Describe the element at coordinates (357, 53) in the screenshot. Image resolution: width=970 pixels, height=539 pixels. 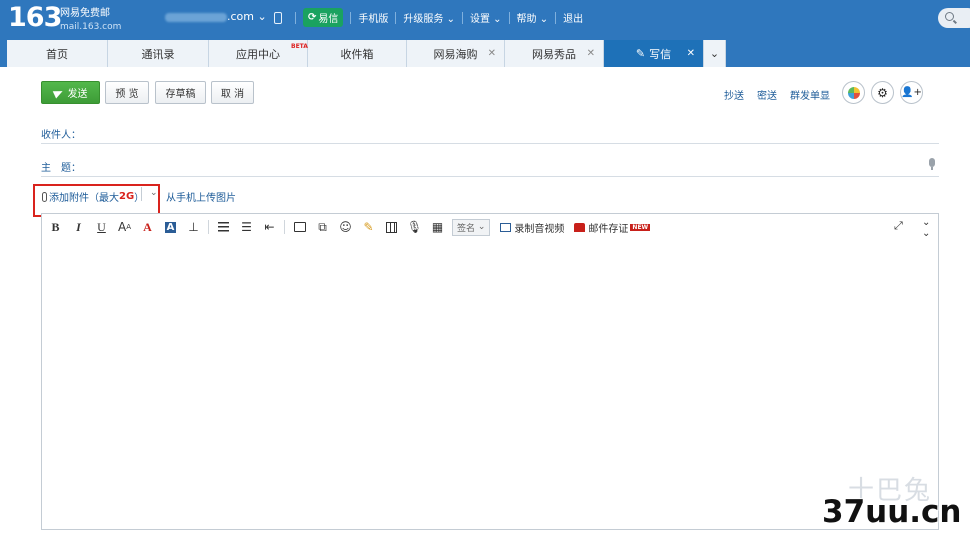
I see `tab-inbox: 收件箱` at that location.